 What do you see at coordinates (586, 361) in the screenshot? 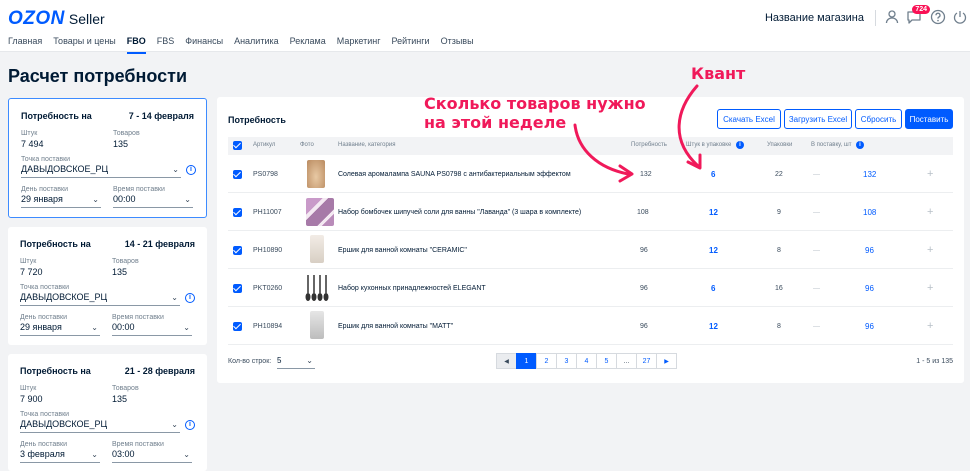
I see `page-button: 4` at bounding box center [586, 361].